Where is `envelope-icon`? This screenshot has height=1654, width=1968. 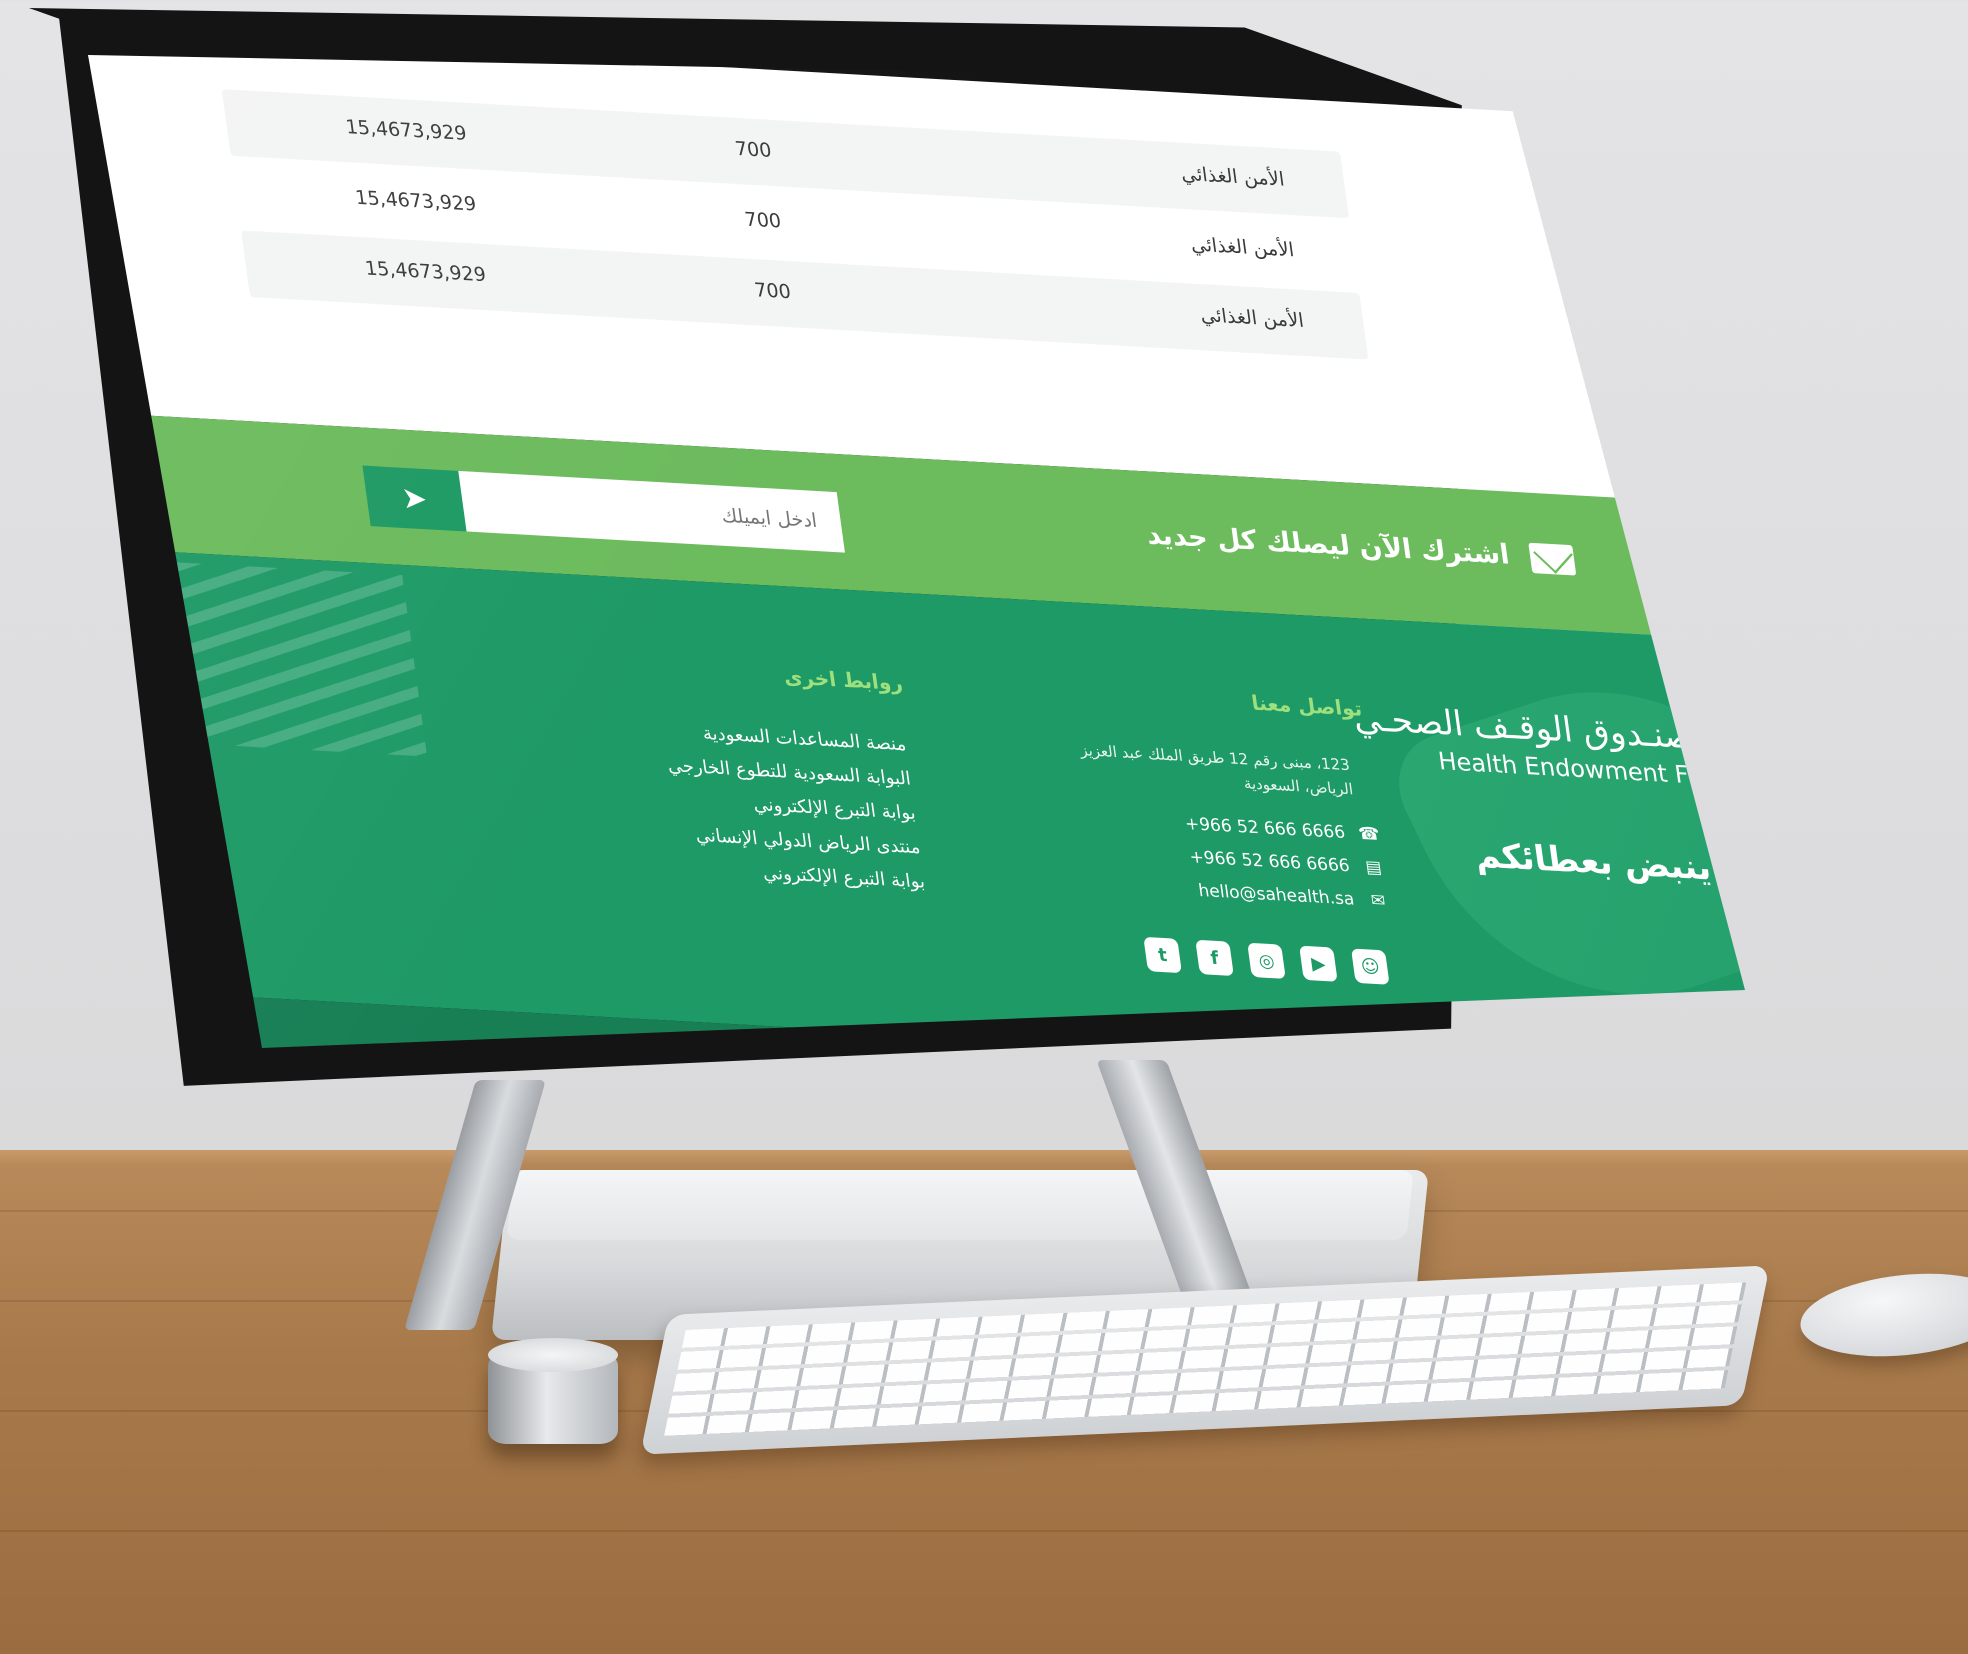
envelope-icon is located at coordinates (1552, 559).